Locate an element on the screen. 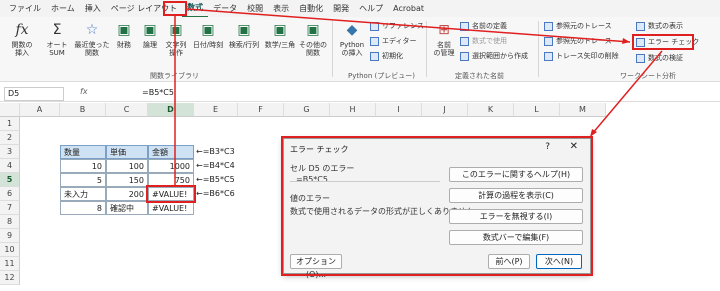  create-from-selection-label: 選択範囲から作成 is located at coordinates (500, 56).